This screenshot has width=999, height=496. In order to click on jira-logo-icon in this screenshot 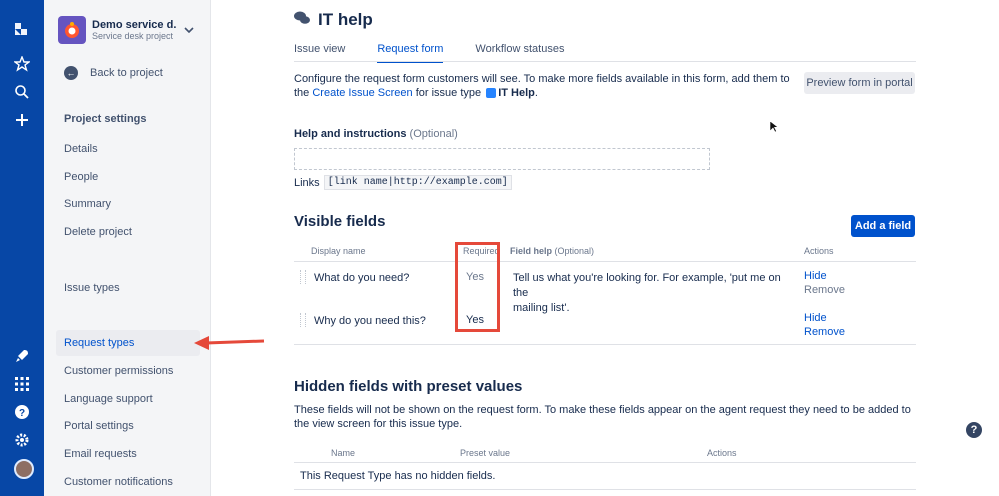, I will do `click(22, 30)`.